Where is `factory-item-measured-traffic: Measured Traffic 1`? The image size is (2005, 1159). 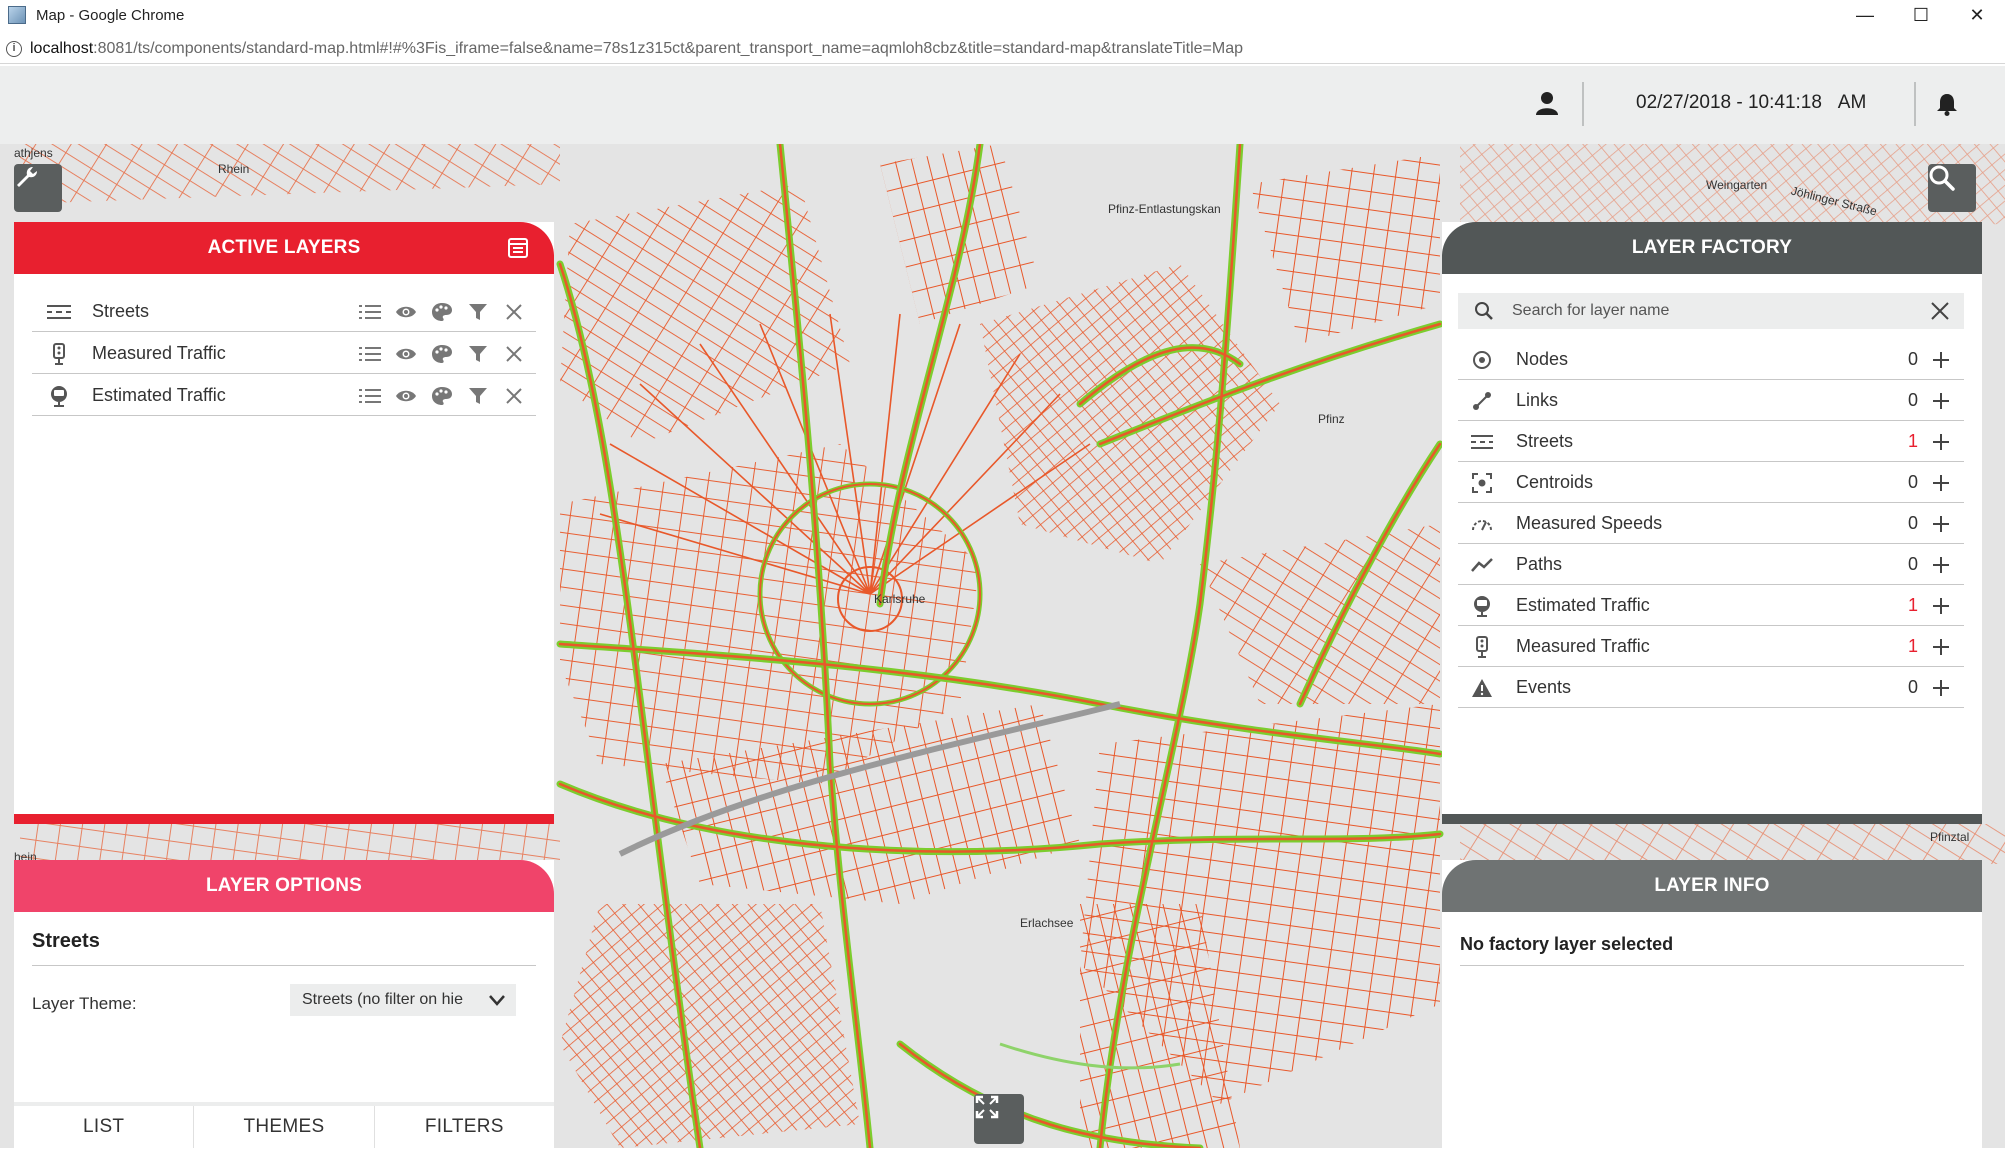 factory-item-measured-traffic: Measured Traffic 1 is located at coordinates (1711, 647).